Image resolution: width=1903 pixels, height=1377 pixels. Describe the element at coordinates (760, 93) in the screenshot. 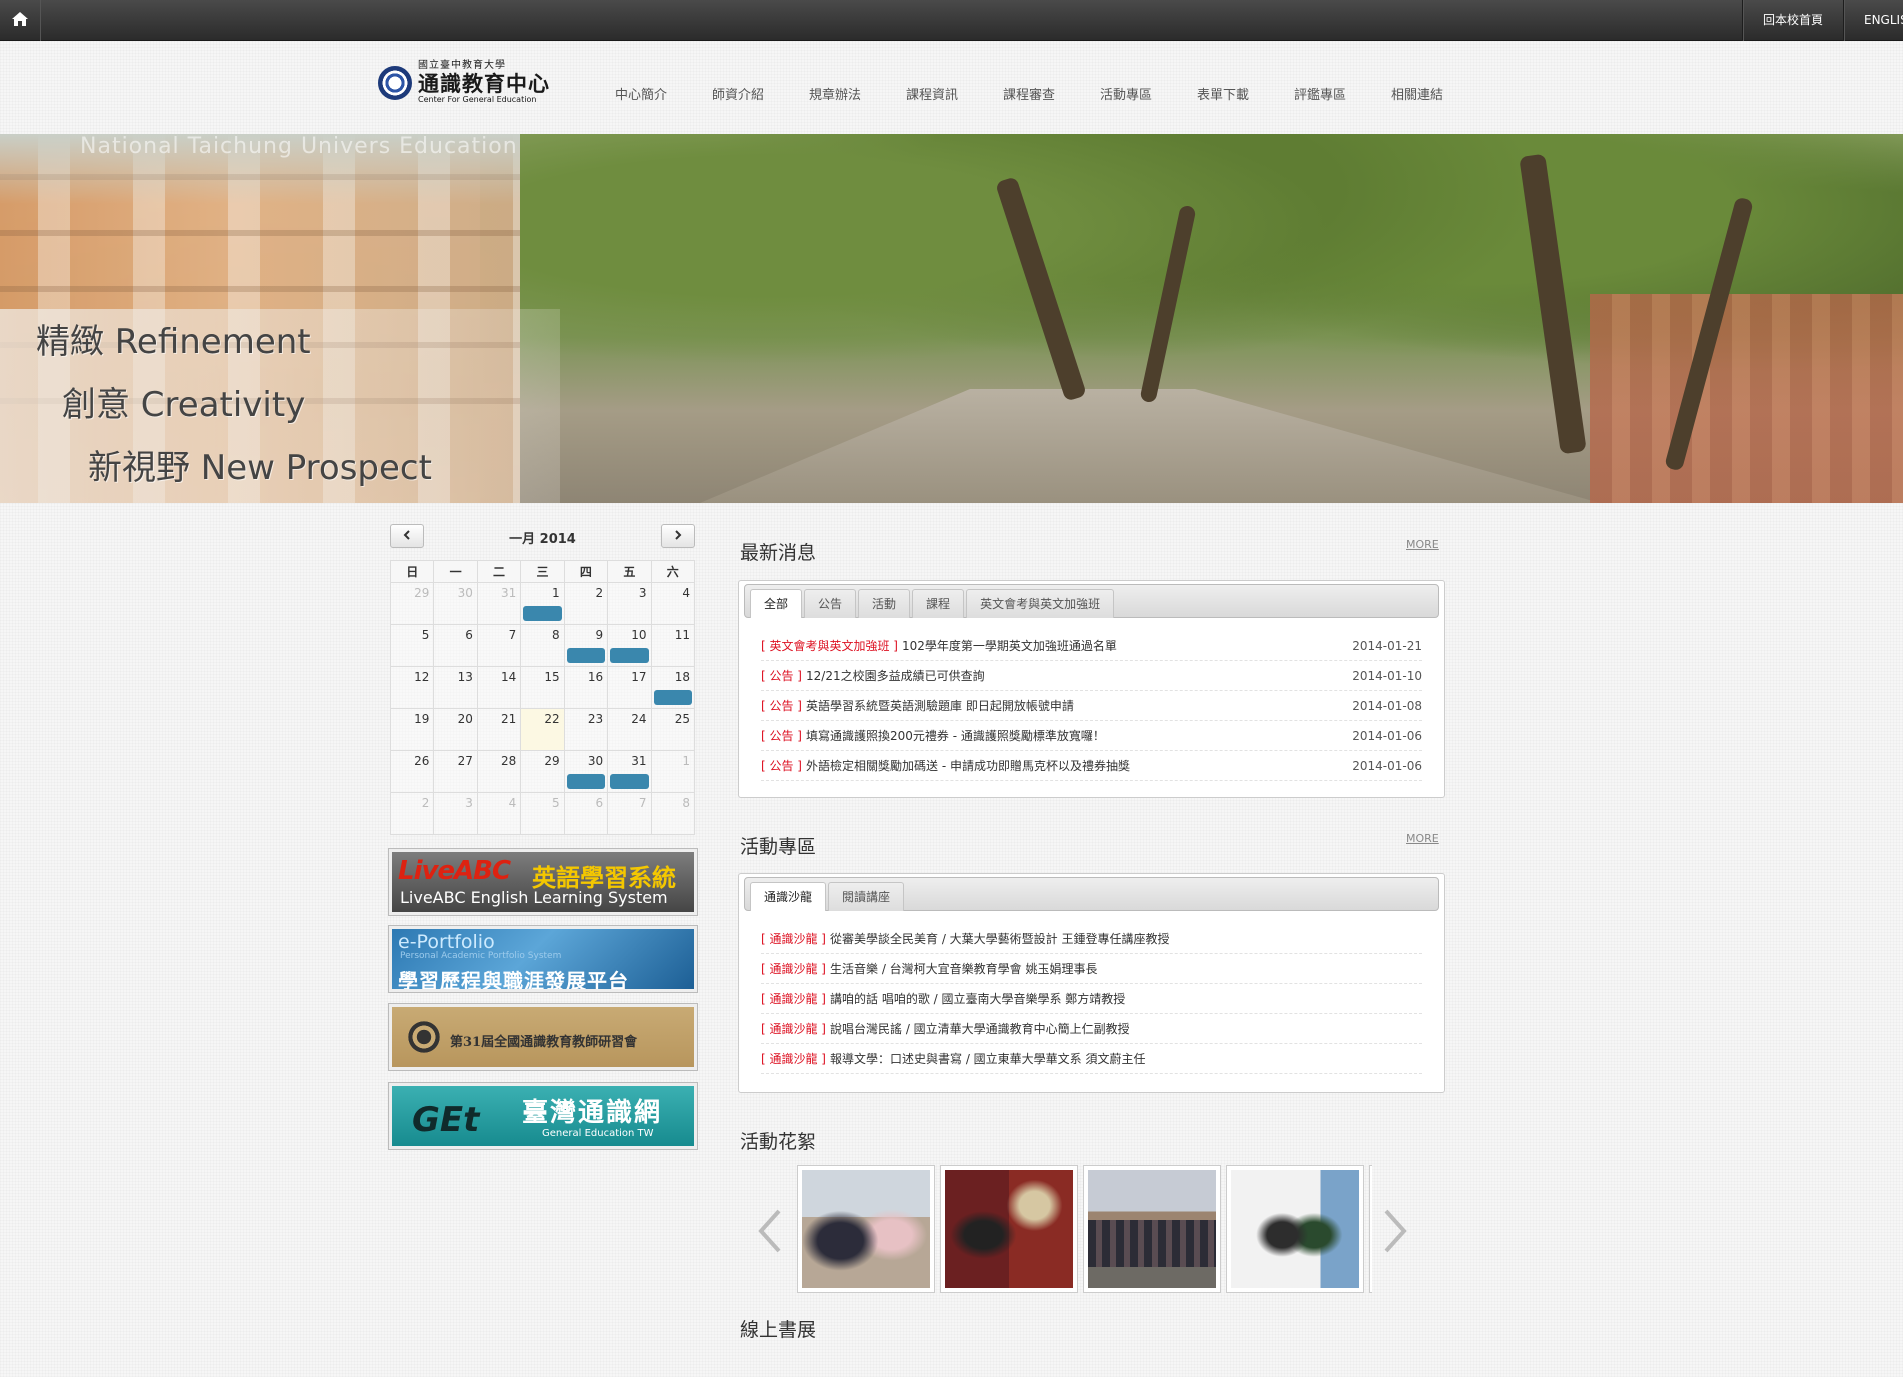

I see `nav-item-faculty: 師資介紹` at that location.